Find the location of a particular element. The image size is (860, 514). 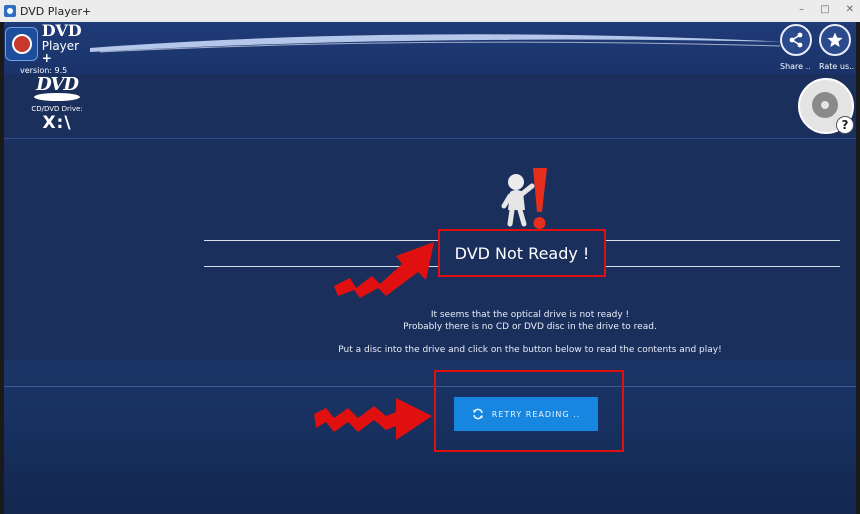

window-title: DVD Player+ is located at coordinates (56, 11).